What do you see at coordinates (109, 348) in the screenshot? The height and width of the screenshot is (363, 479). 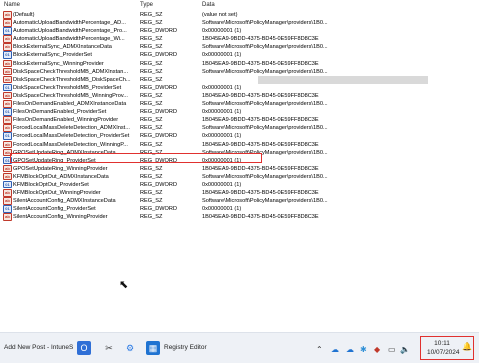 I see `snipping-tool-icon: ✂` at bounding box center [109, 348].